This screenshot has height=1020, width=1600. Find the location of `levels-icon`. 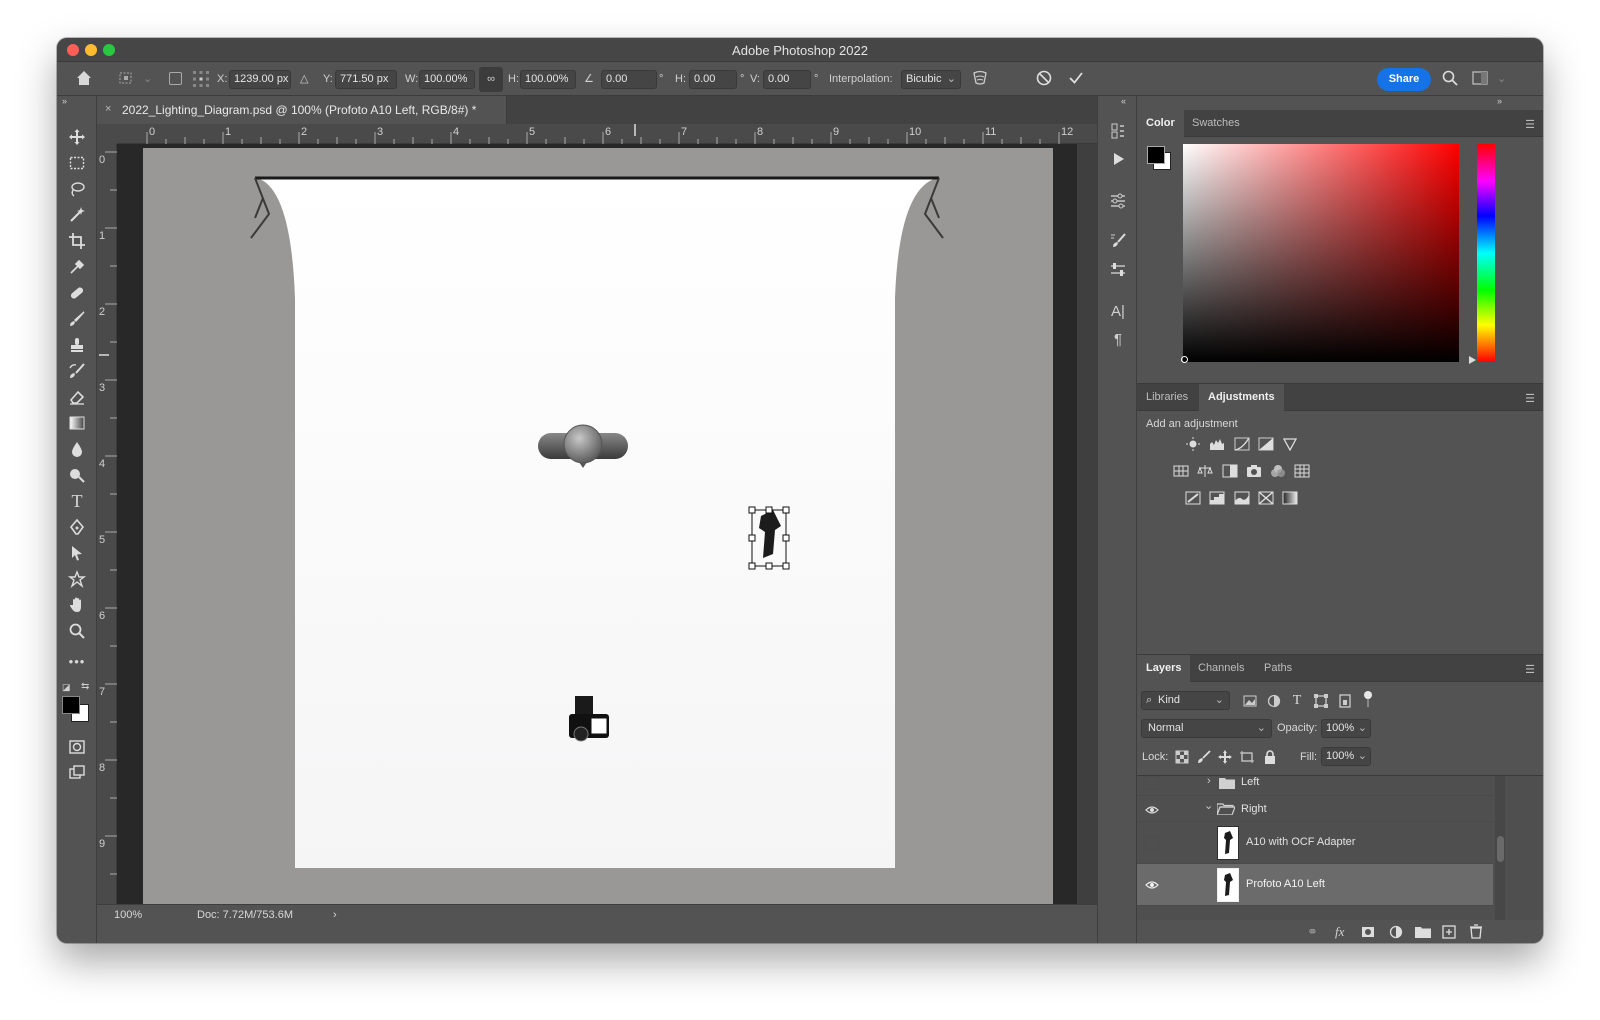

levels-icon is located at coordinates (1217, 444).